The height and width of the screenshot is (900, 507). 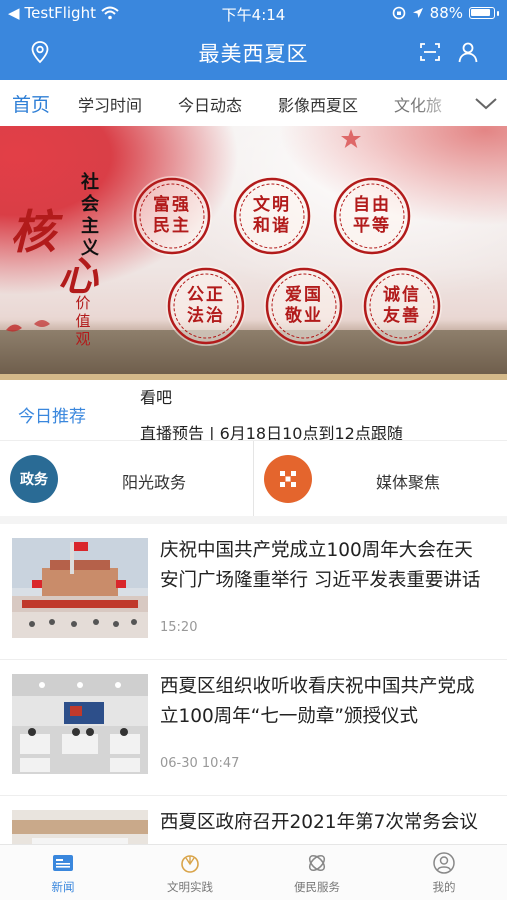 I want to click on services-icon, so click(x=317, y=863).